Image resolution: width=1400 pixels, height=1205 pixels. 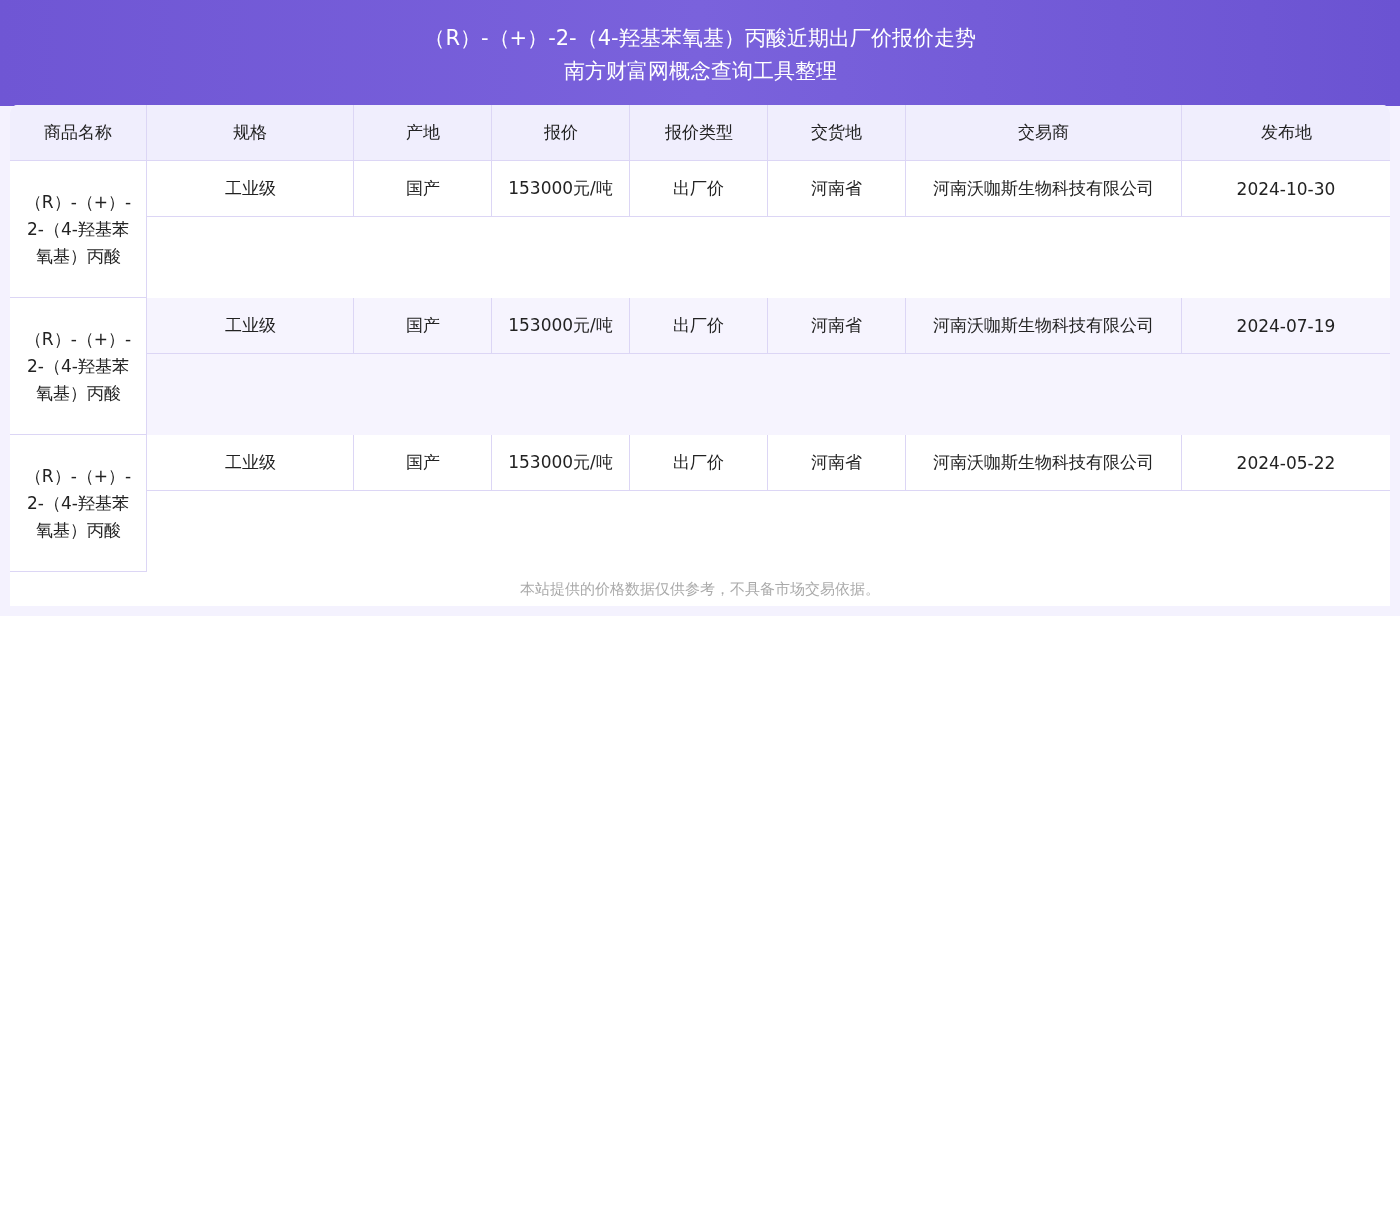 I want to click on disclaimer-text: 本站提供的价格数据仅供参考，不具备市场交易依据。, so click(x=700, y=589).